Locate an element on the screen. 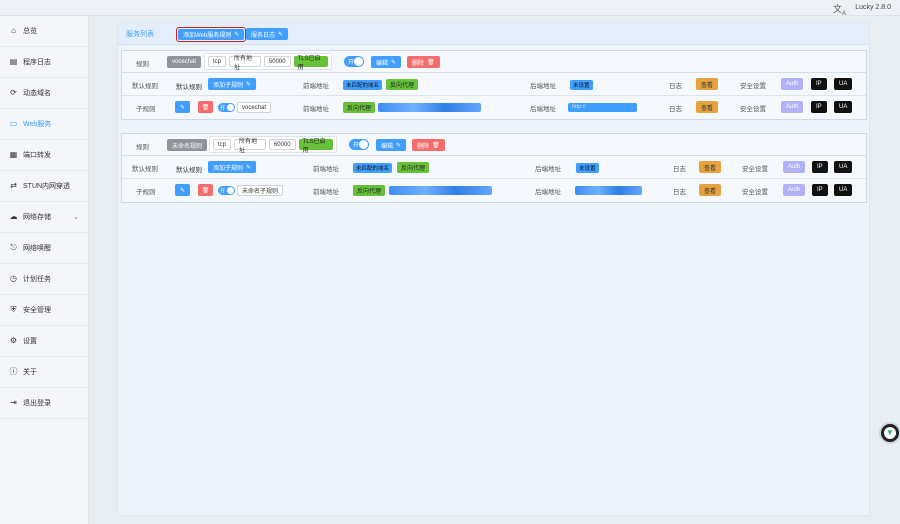 This screenshot has width=900, height=524. trash-icon: 🗑 is located at coordinates (205, 190).